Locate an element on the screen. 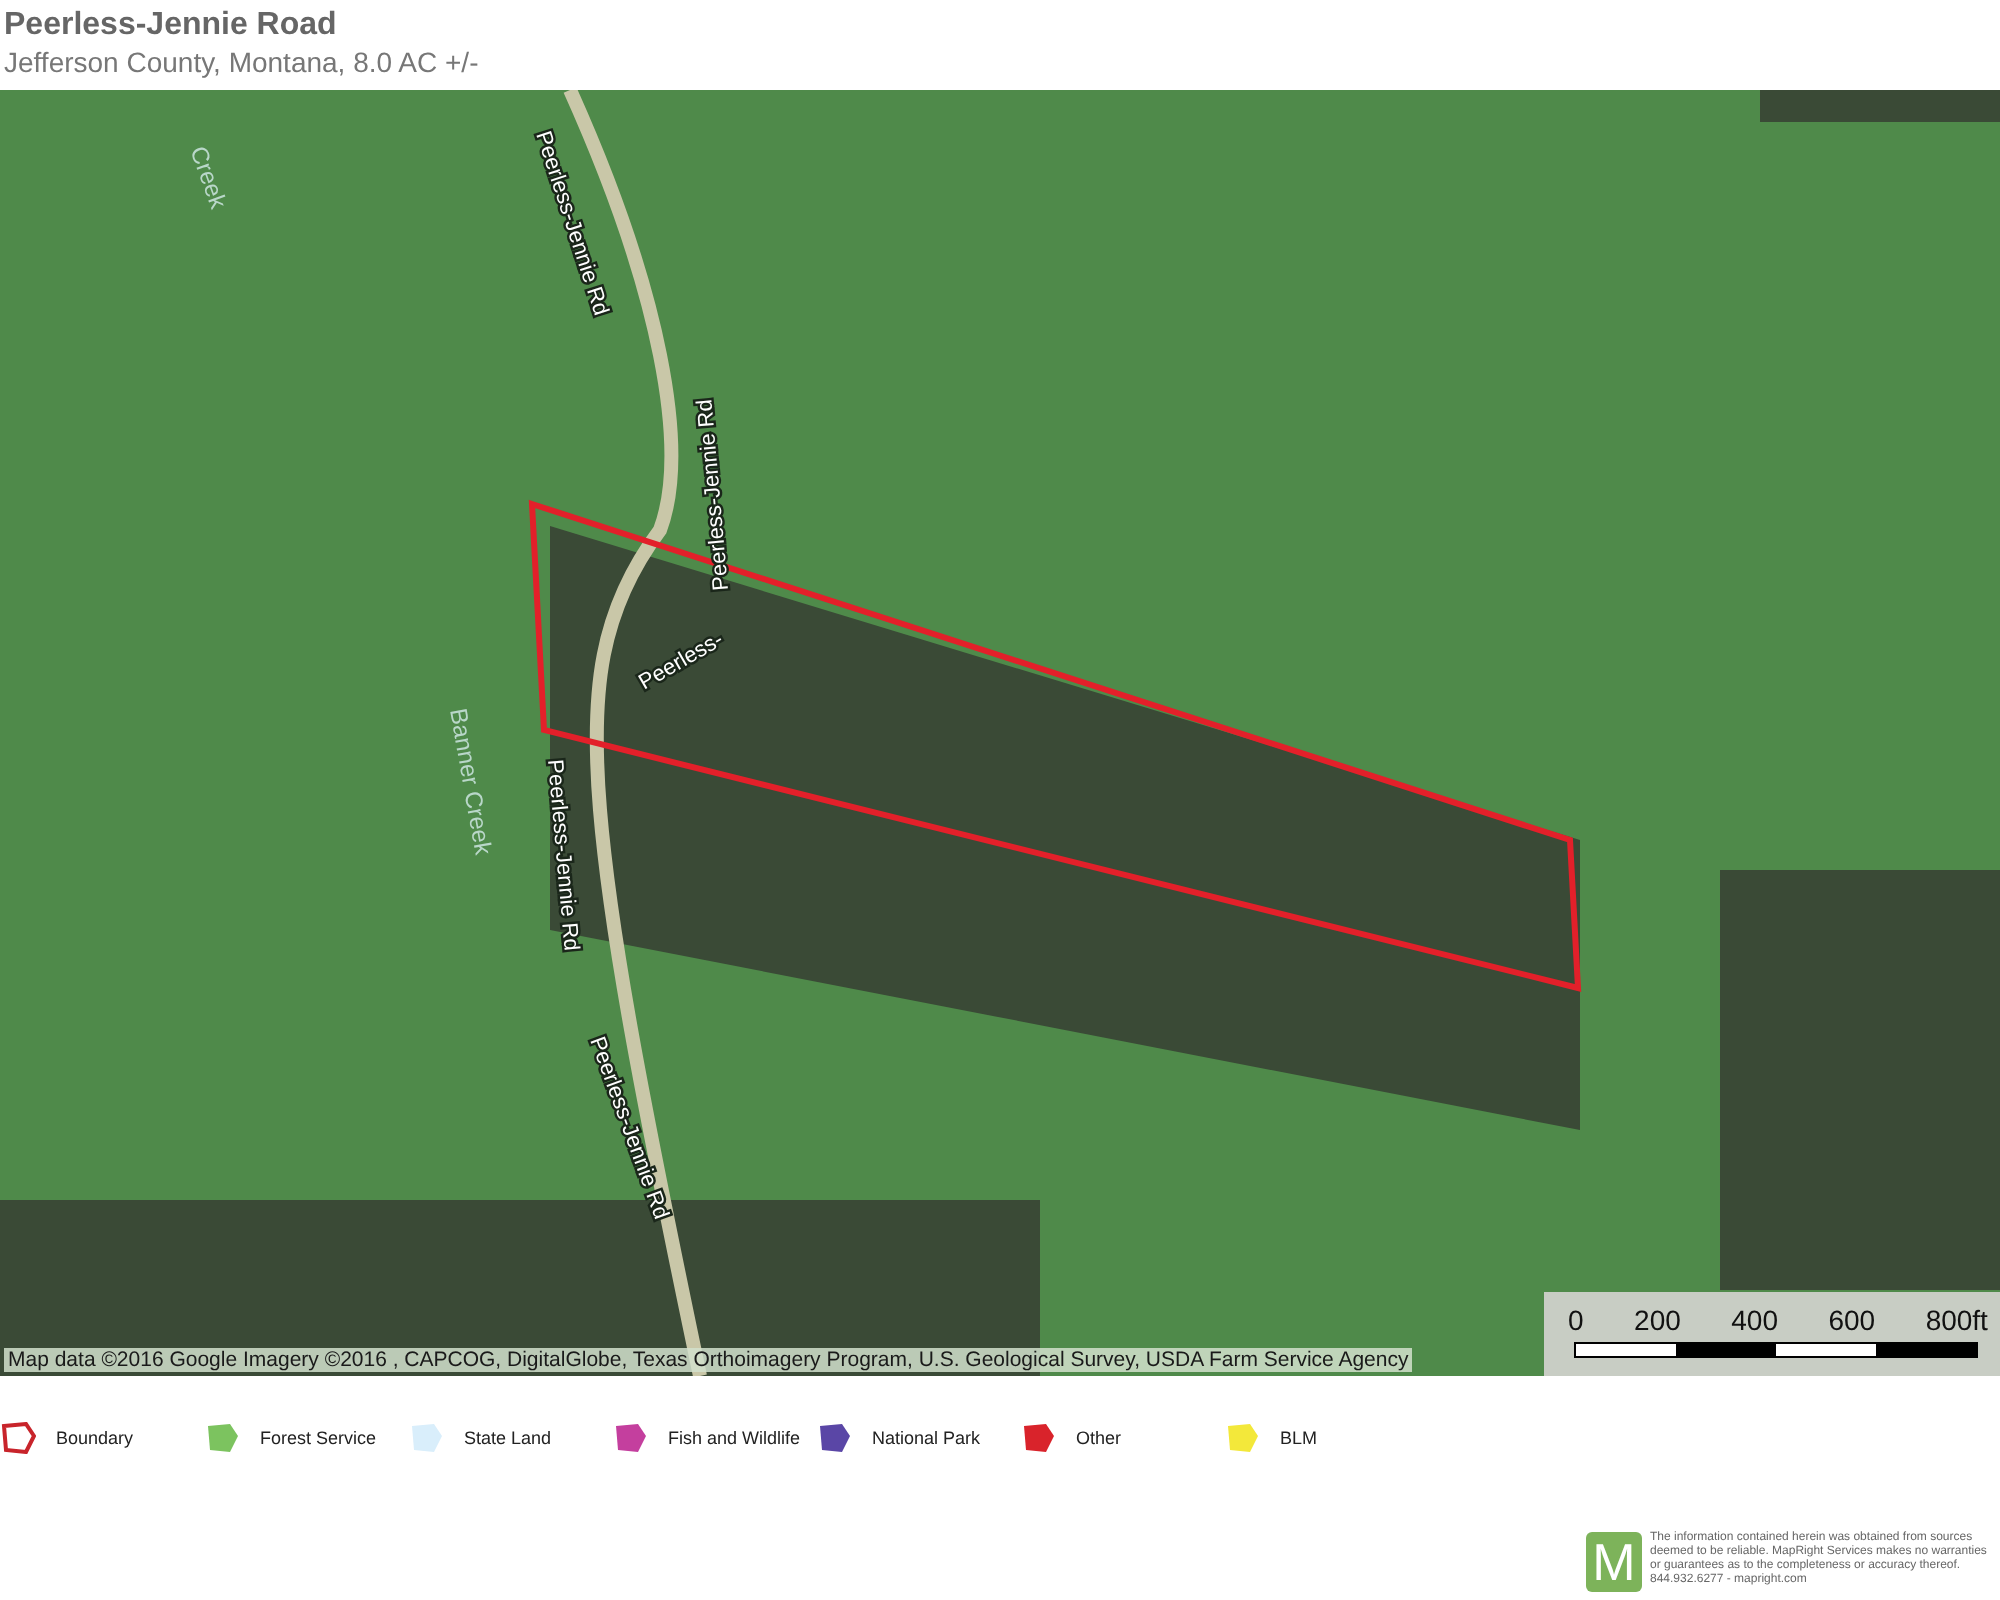 Image resolution: width=2000 pixels, height=1600 pixels. creek-label: Banner Creek is located at coordinates (471, 781).